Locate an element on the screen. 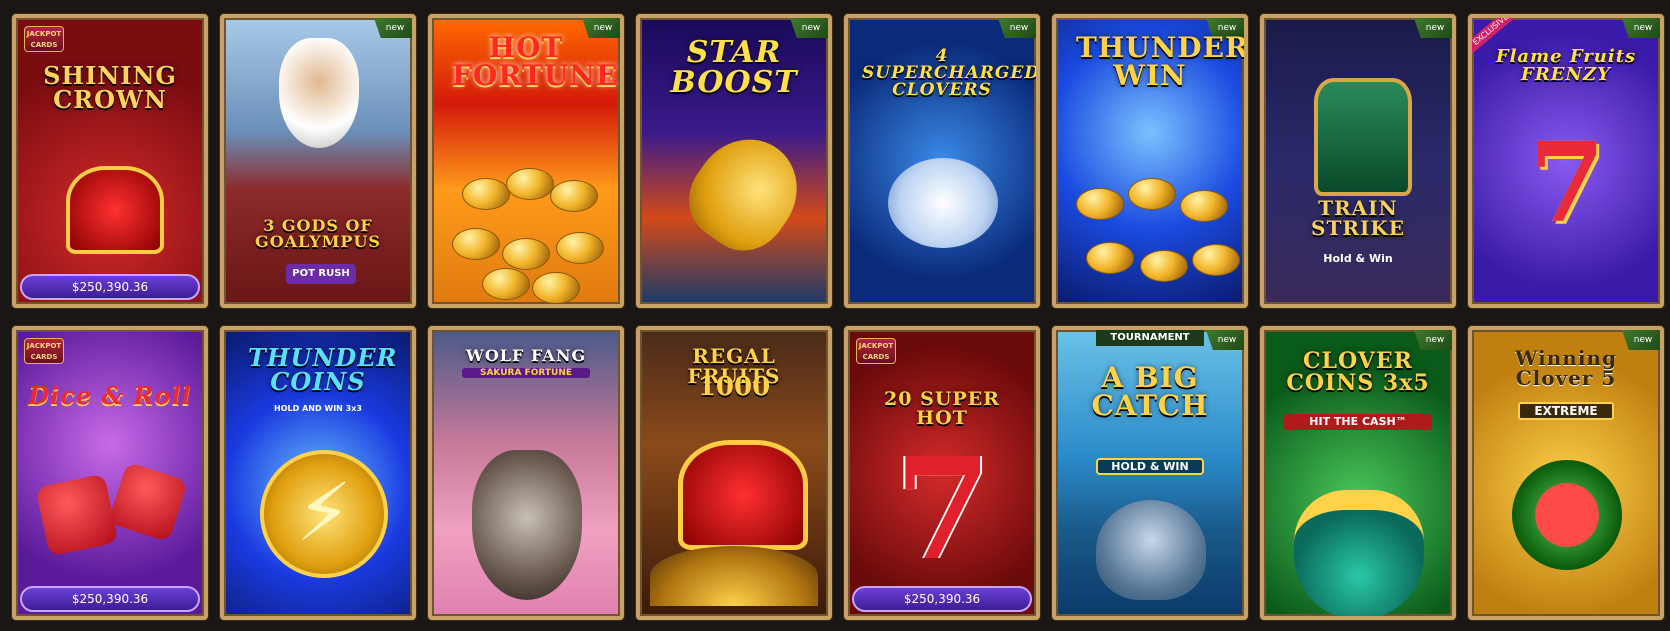  tournament-tag: TOURNAMENT is located at coordinates (1150, 338).